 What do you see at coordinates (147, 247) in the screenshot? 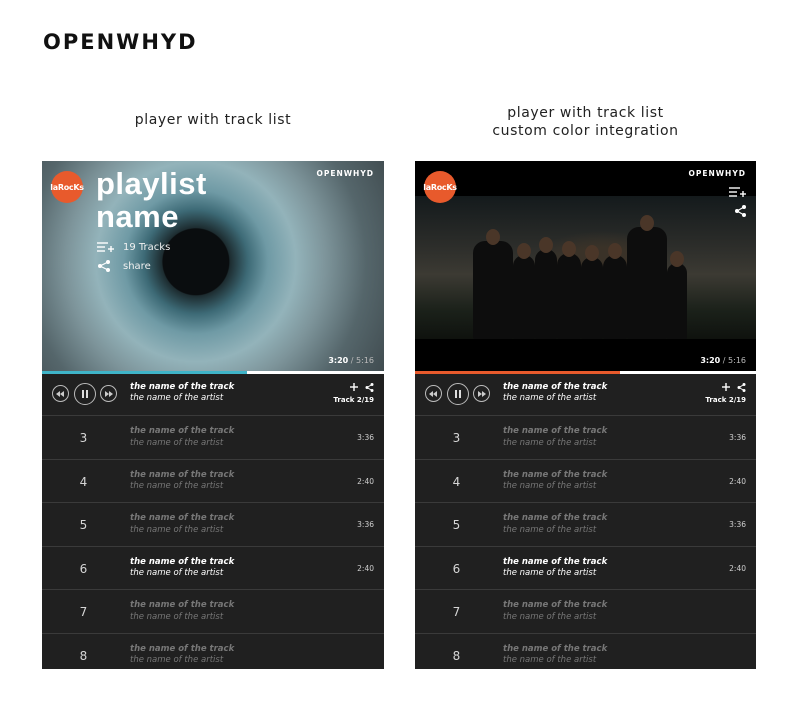
I see `track-count-label: 19 Tracks` at bounding box center [147, 247].